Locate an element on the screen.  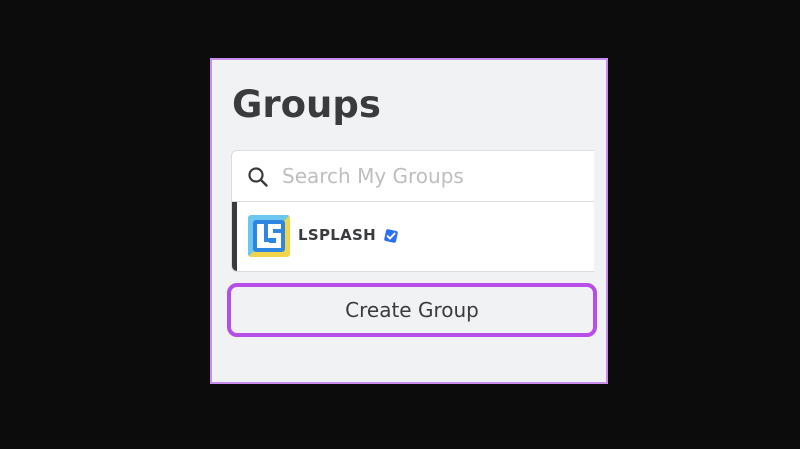
create-group-button: Create Group is located at coordinates (412, 310).